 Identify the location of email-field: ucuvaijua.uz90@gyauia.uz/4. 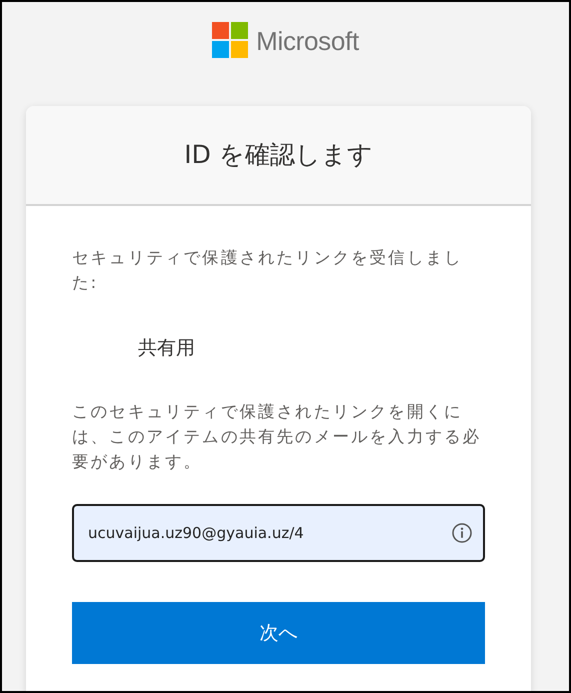
(278, 533).